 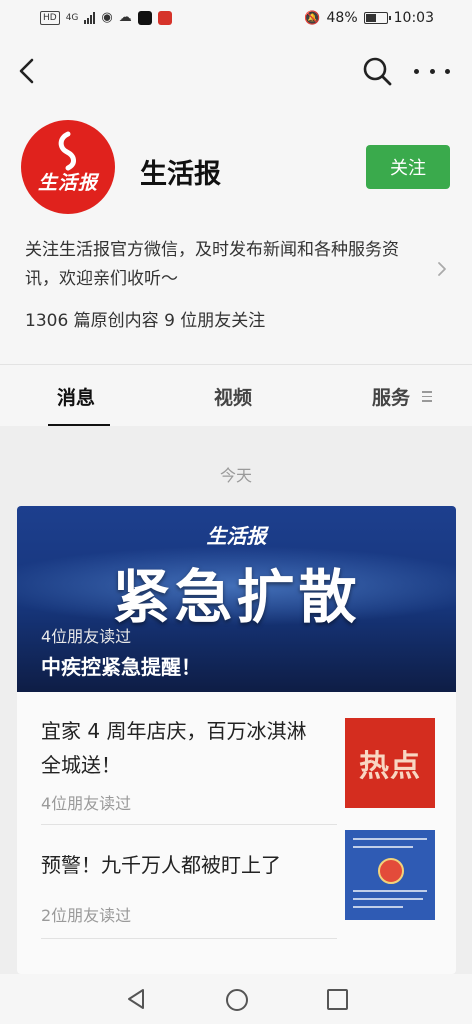 What do you see at coordinates (233, 396) in the screenshot?
I see `tab-videos: 视频` at bounding box center [233, 396].